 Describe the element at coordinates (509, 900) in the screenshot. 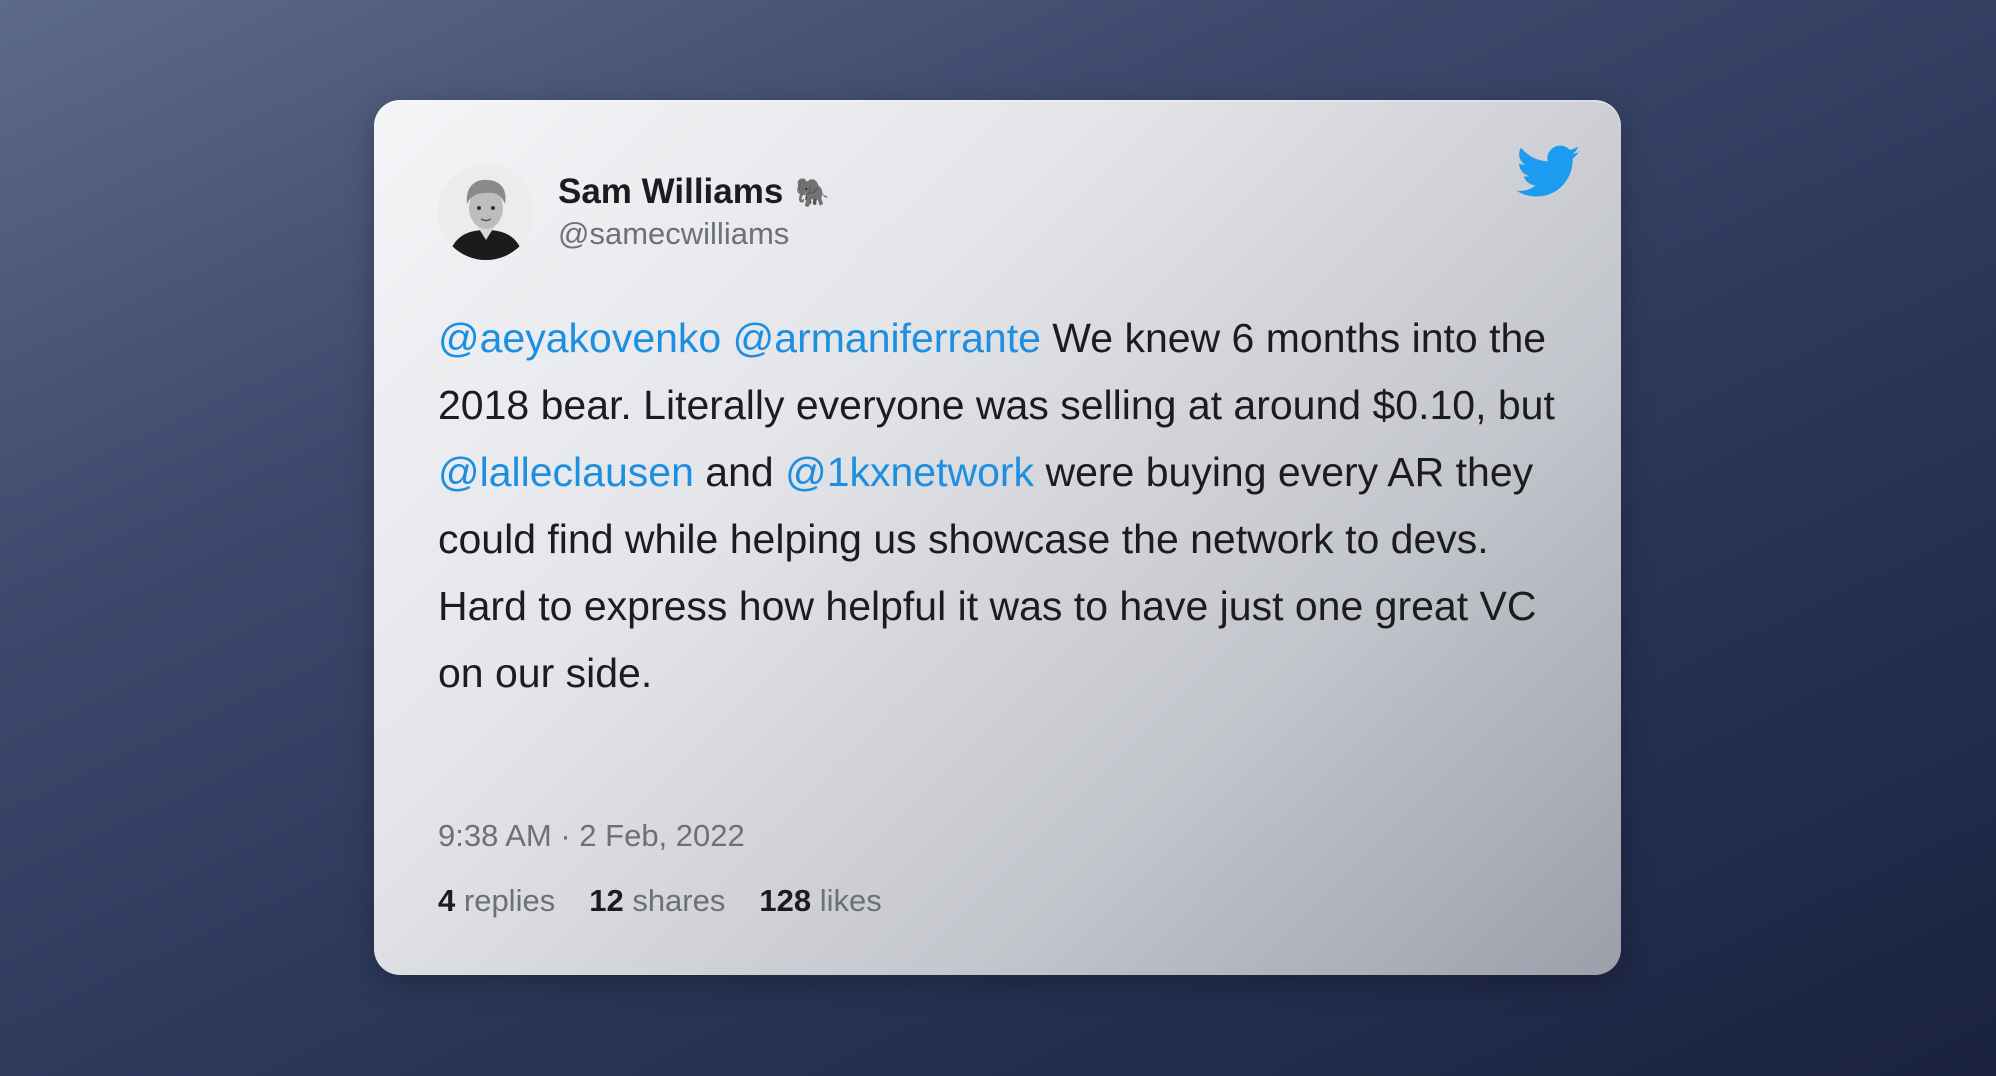

I see `replies-label: replies` at that location.